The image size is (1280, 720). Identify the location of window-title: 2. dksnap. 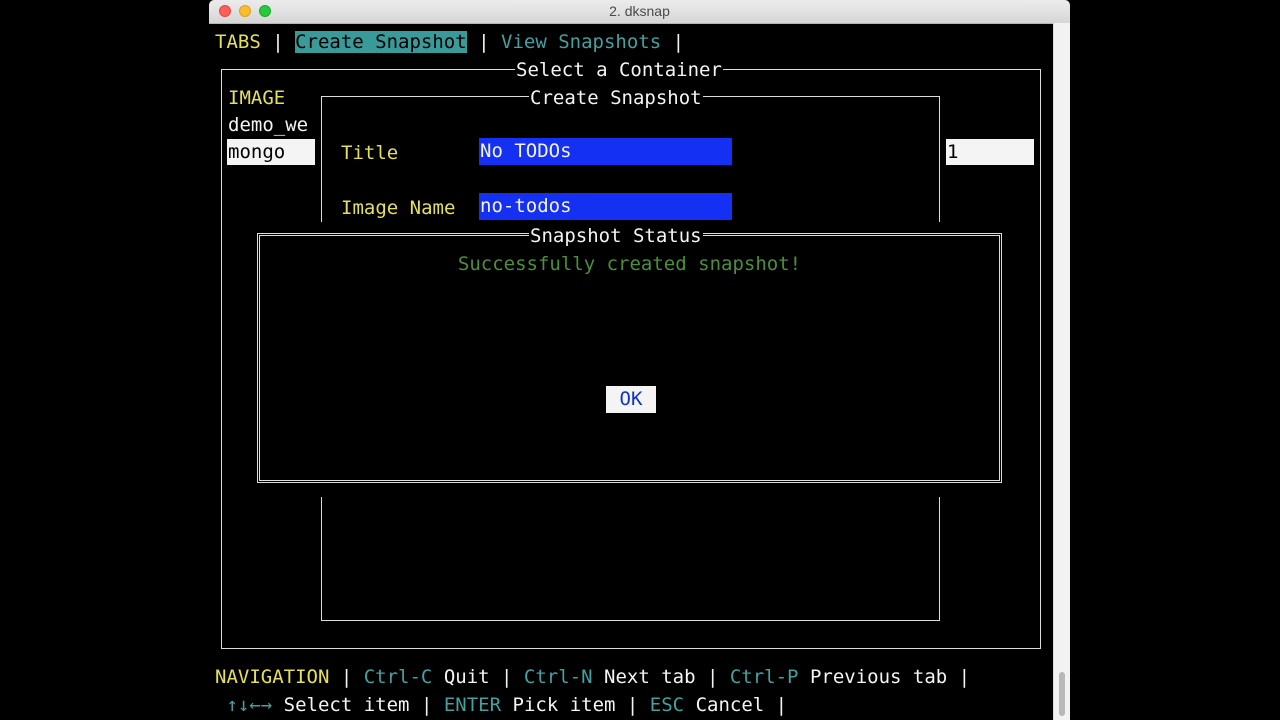
(639, 11).